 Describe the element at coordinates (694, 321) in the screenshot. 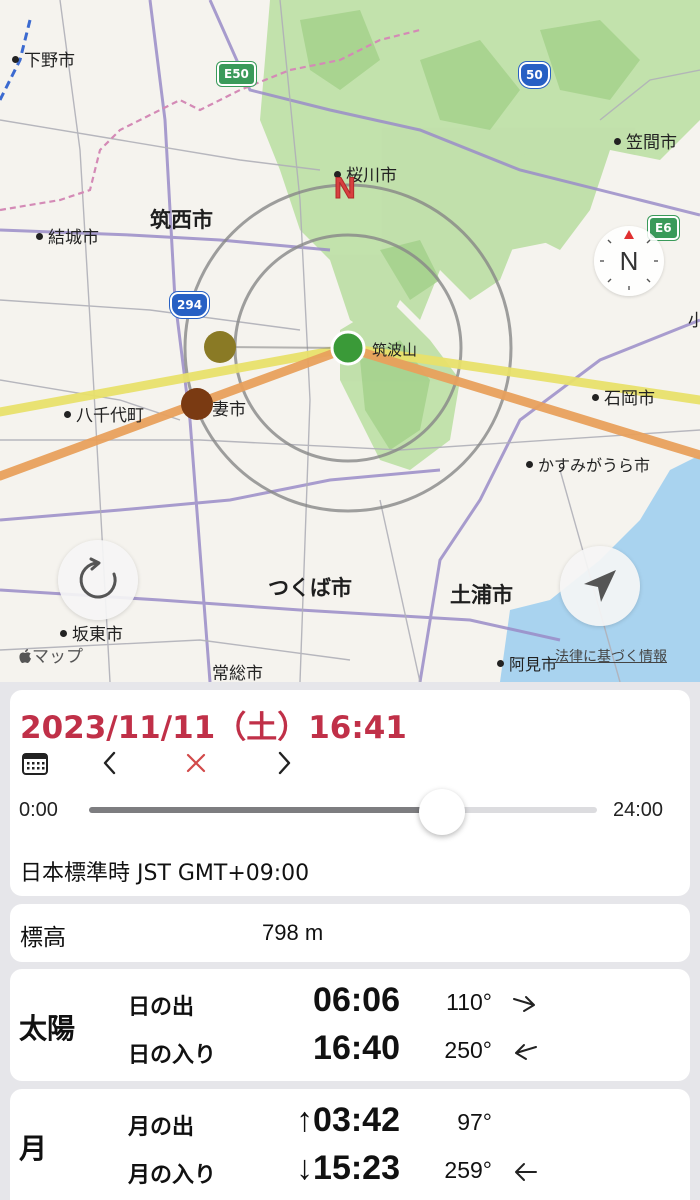

I see `map-label-edge: 小` at that location.